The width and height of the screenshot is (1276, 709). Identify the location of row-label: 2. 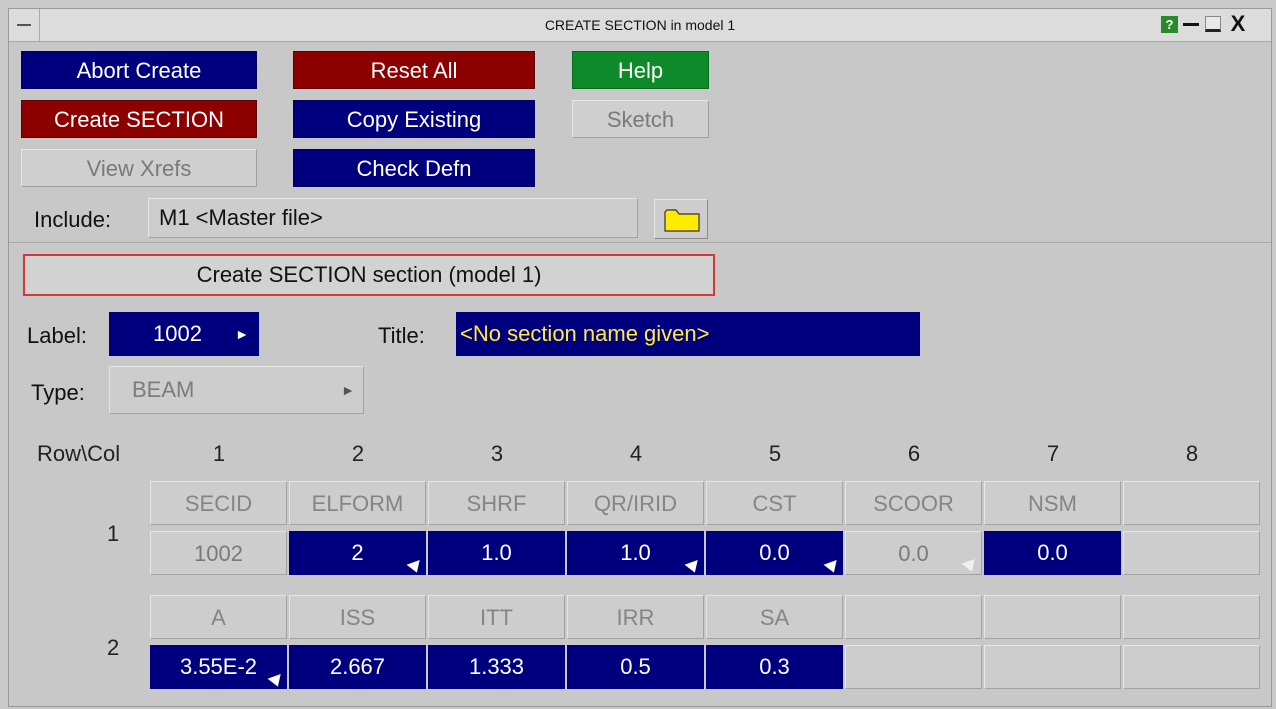
(113, 647).